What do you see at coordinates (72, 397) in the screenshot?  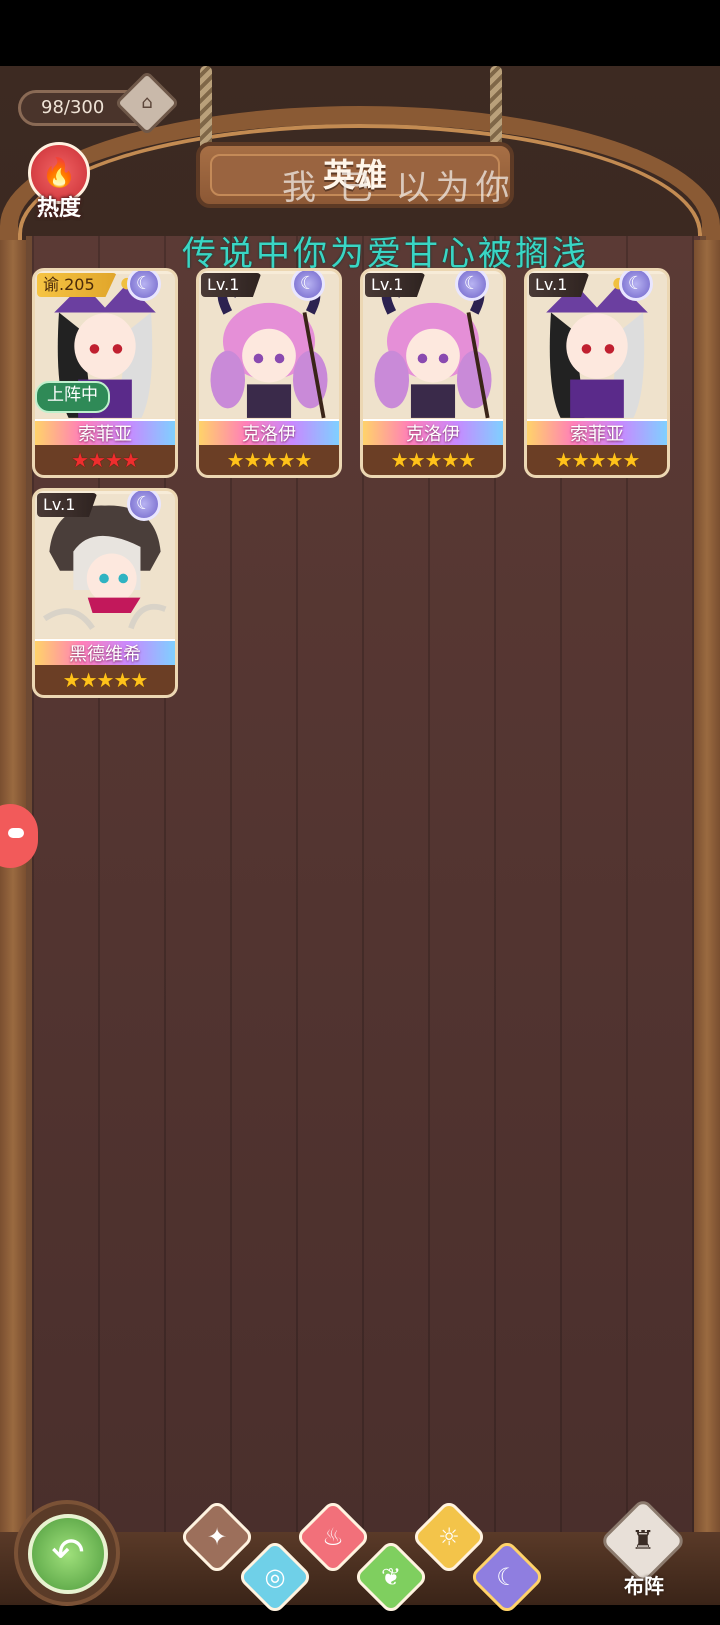 I see `deployed-badge: 上阵中` at bounding box center [72, 397].